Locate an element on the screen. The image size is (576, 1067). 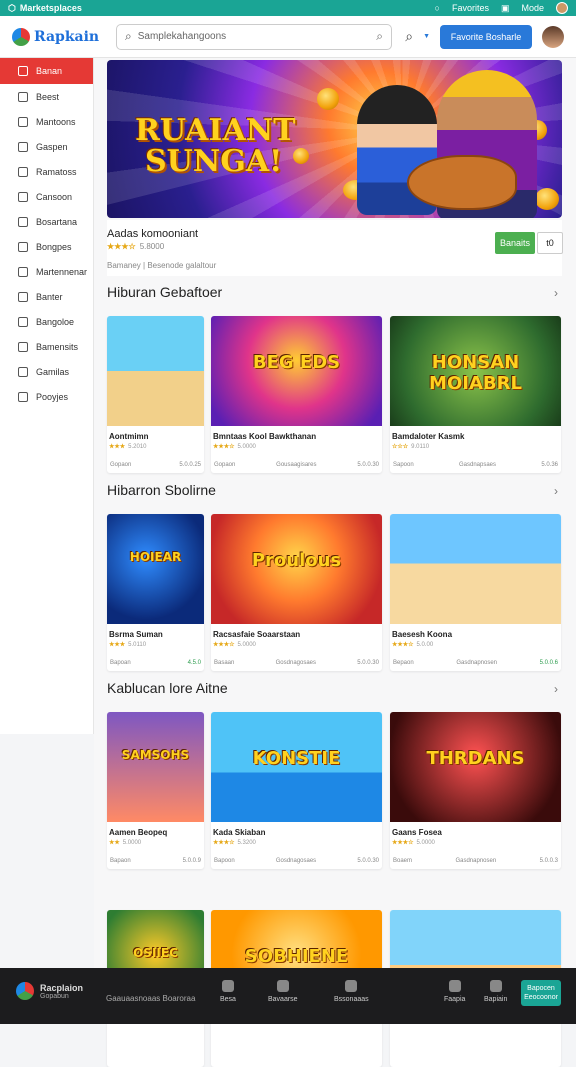
bottom-logo: Racplaion Gopabun is located at coordinates (49, 991).